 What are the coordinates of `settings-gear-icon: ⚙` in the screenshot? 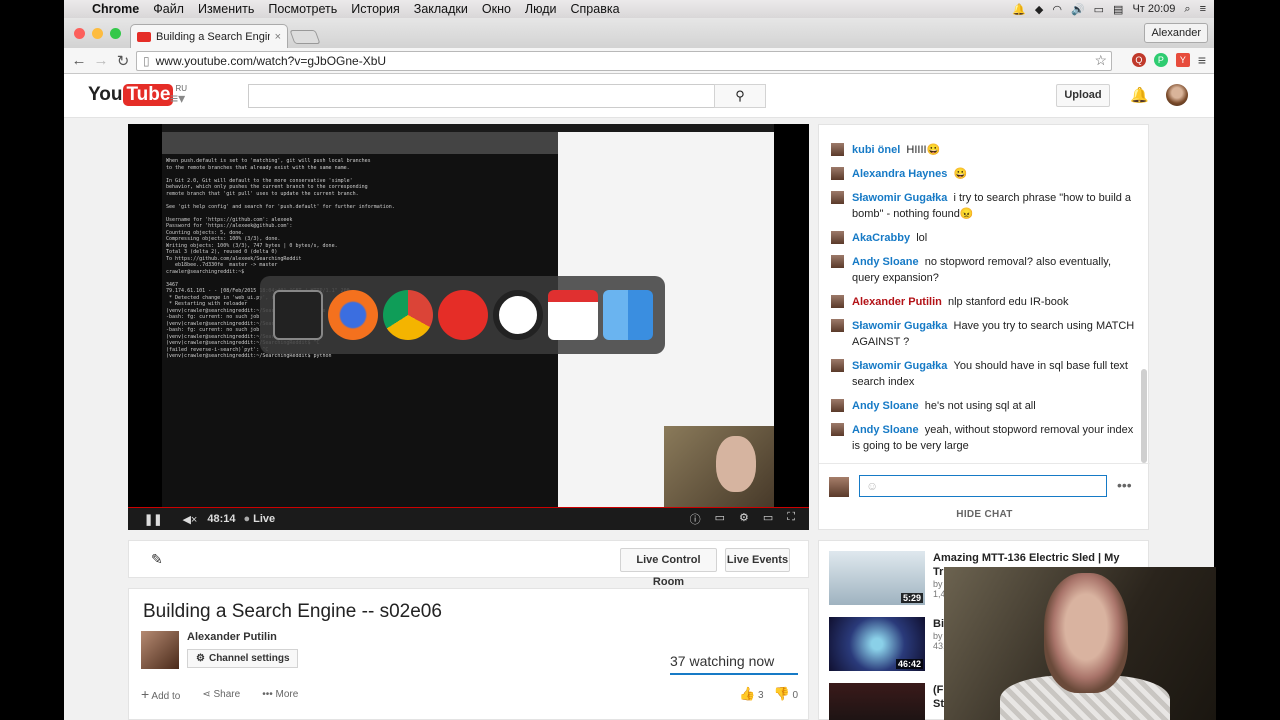 It's located at (744, 519).